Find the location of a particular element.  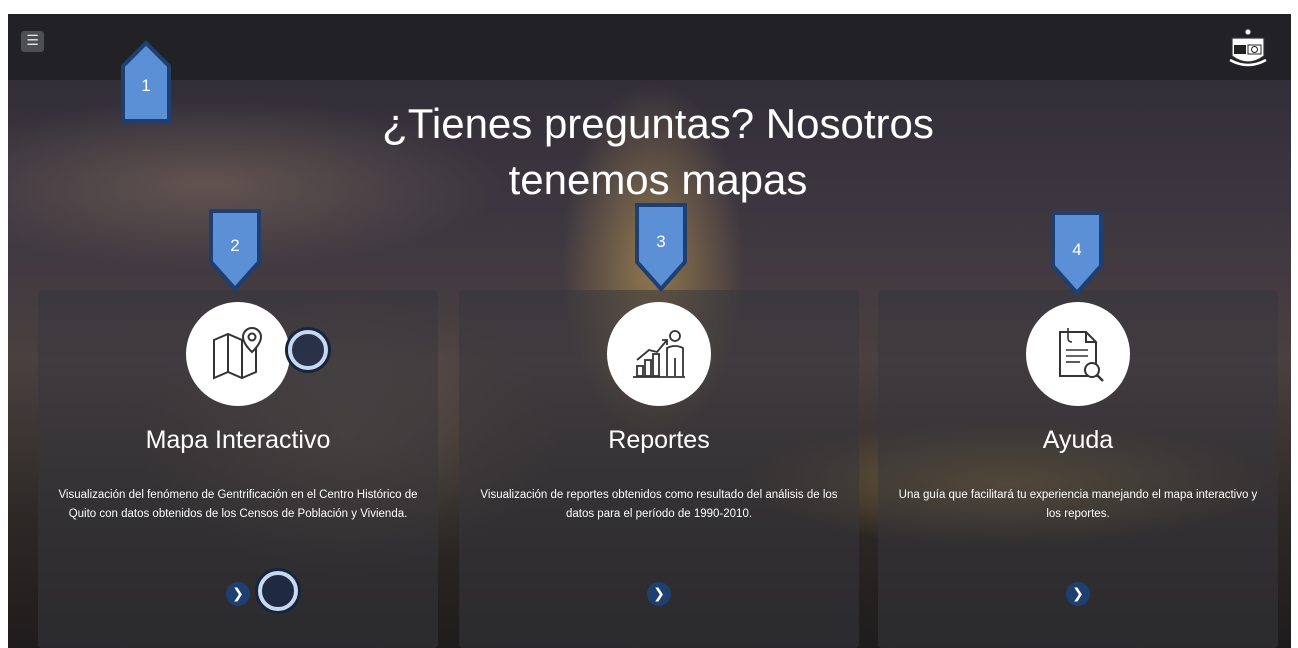

callout-number: 2 is located at coordinates (235, 245).